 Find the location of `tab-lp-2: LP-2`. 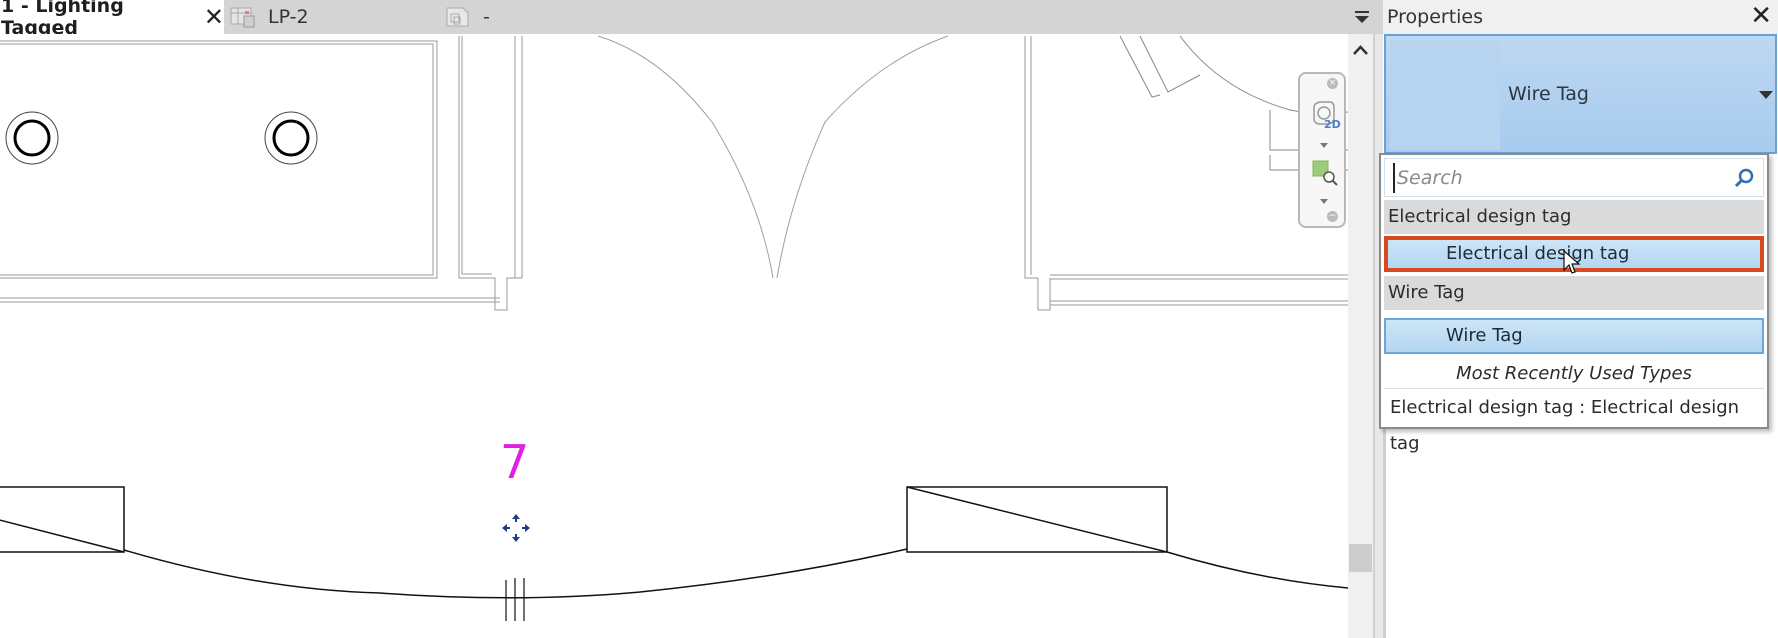

tab-lp-2: LP-2 is located at coordinates (269, 17).